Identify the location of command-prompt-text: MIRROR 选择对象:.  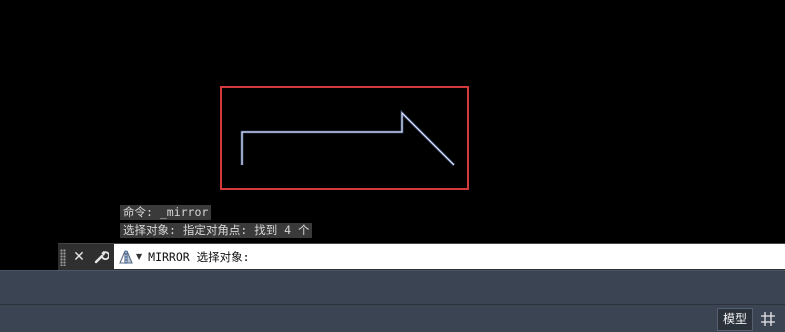
(199, 256).